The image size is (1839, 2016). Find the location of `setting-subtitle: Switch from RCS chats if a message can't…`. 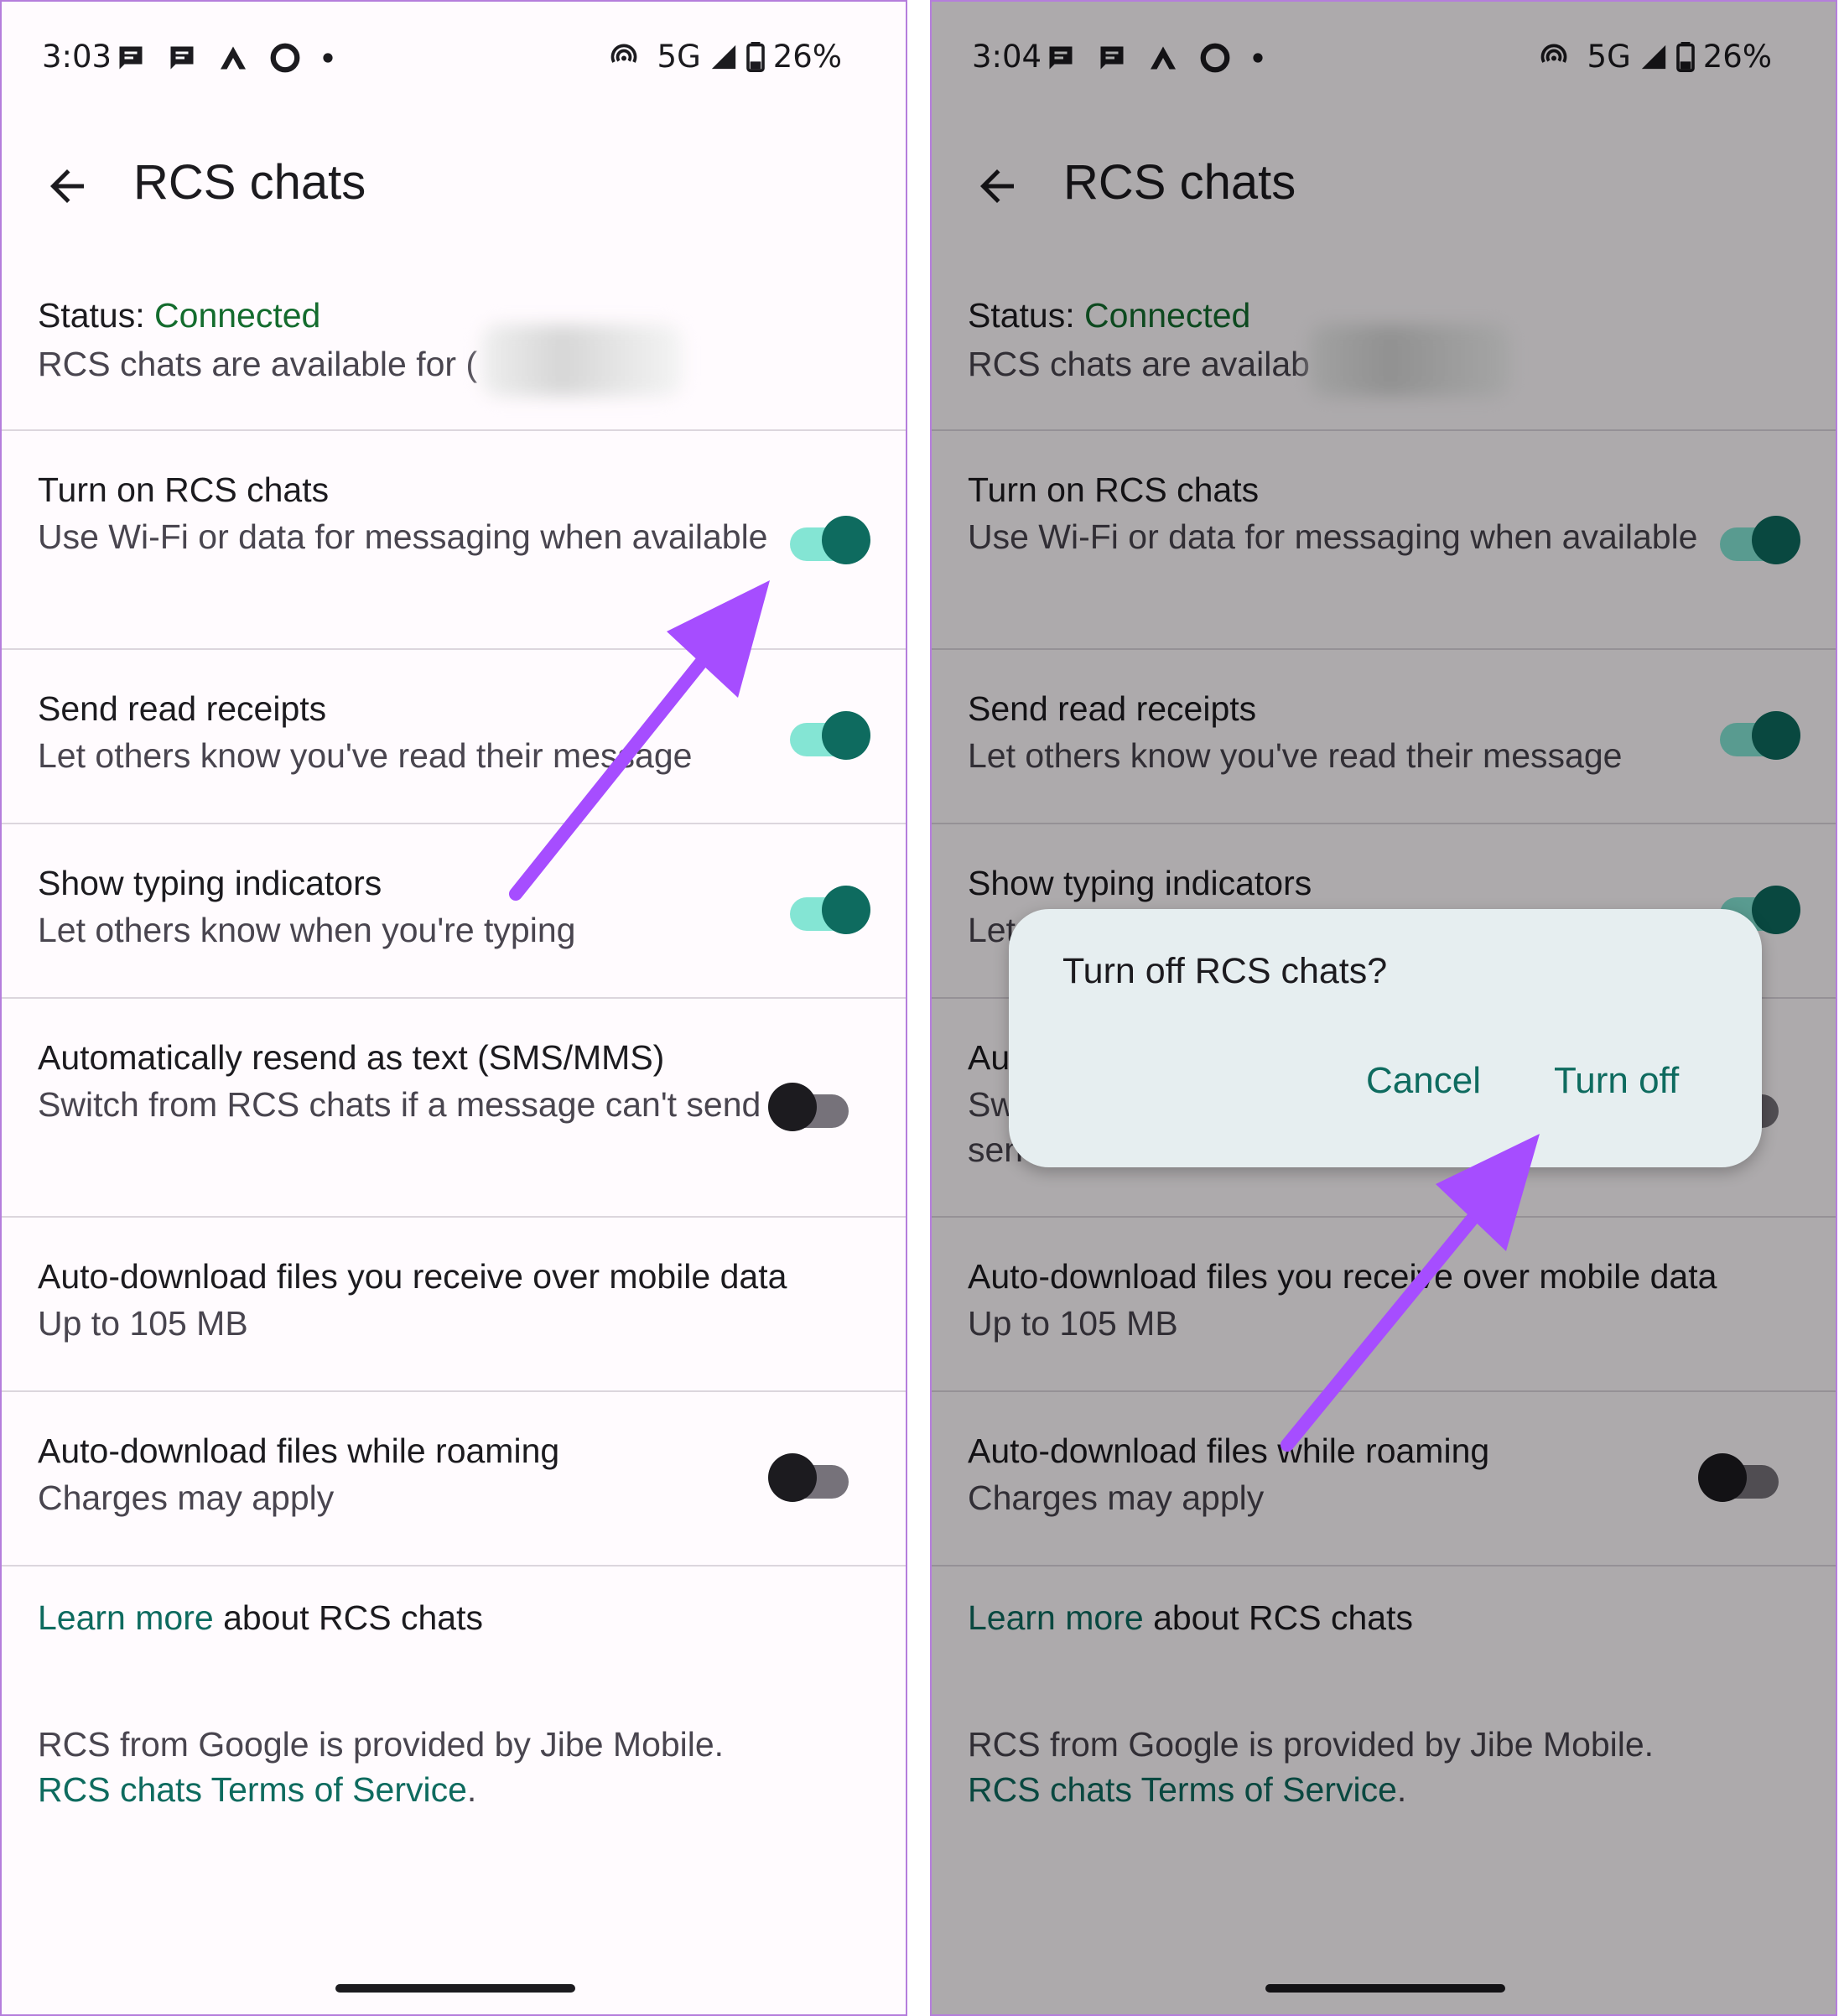

setting-subtitle: Switch from RCS chats if a message can't… is located at coordinates (399, 1104).